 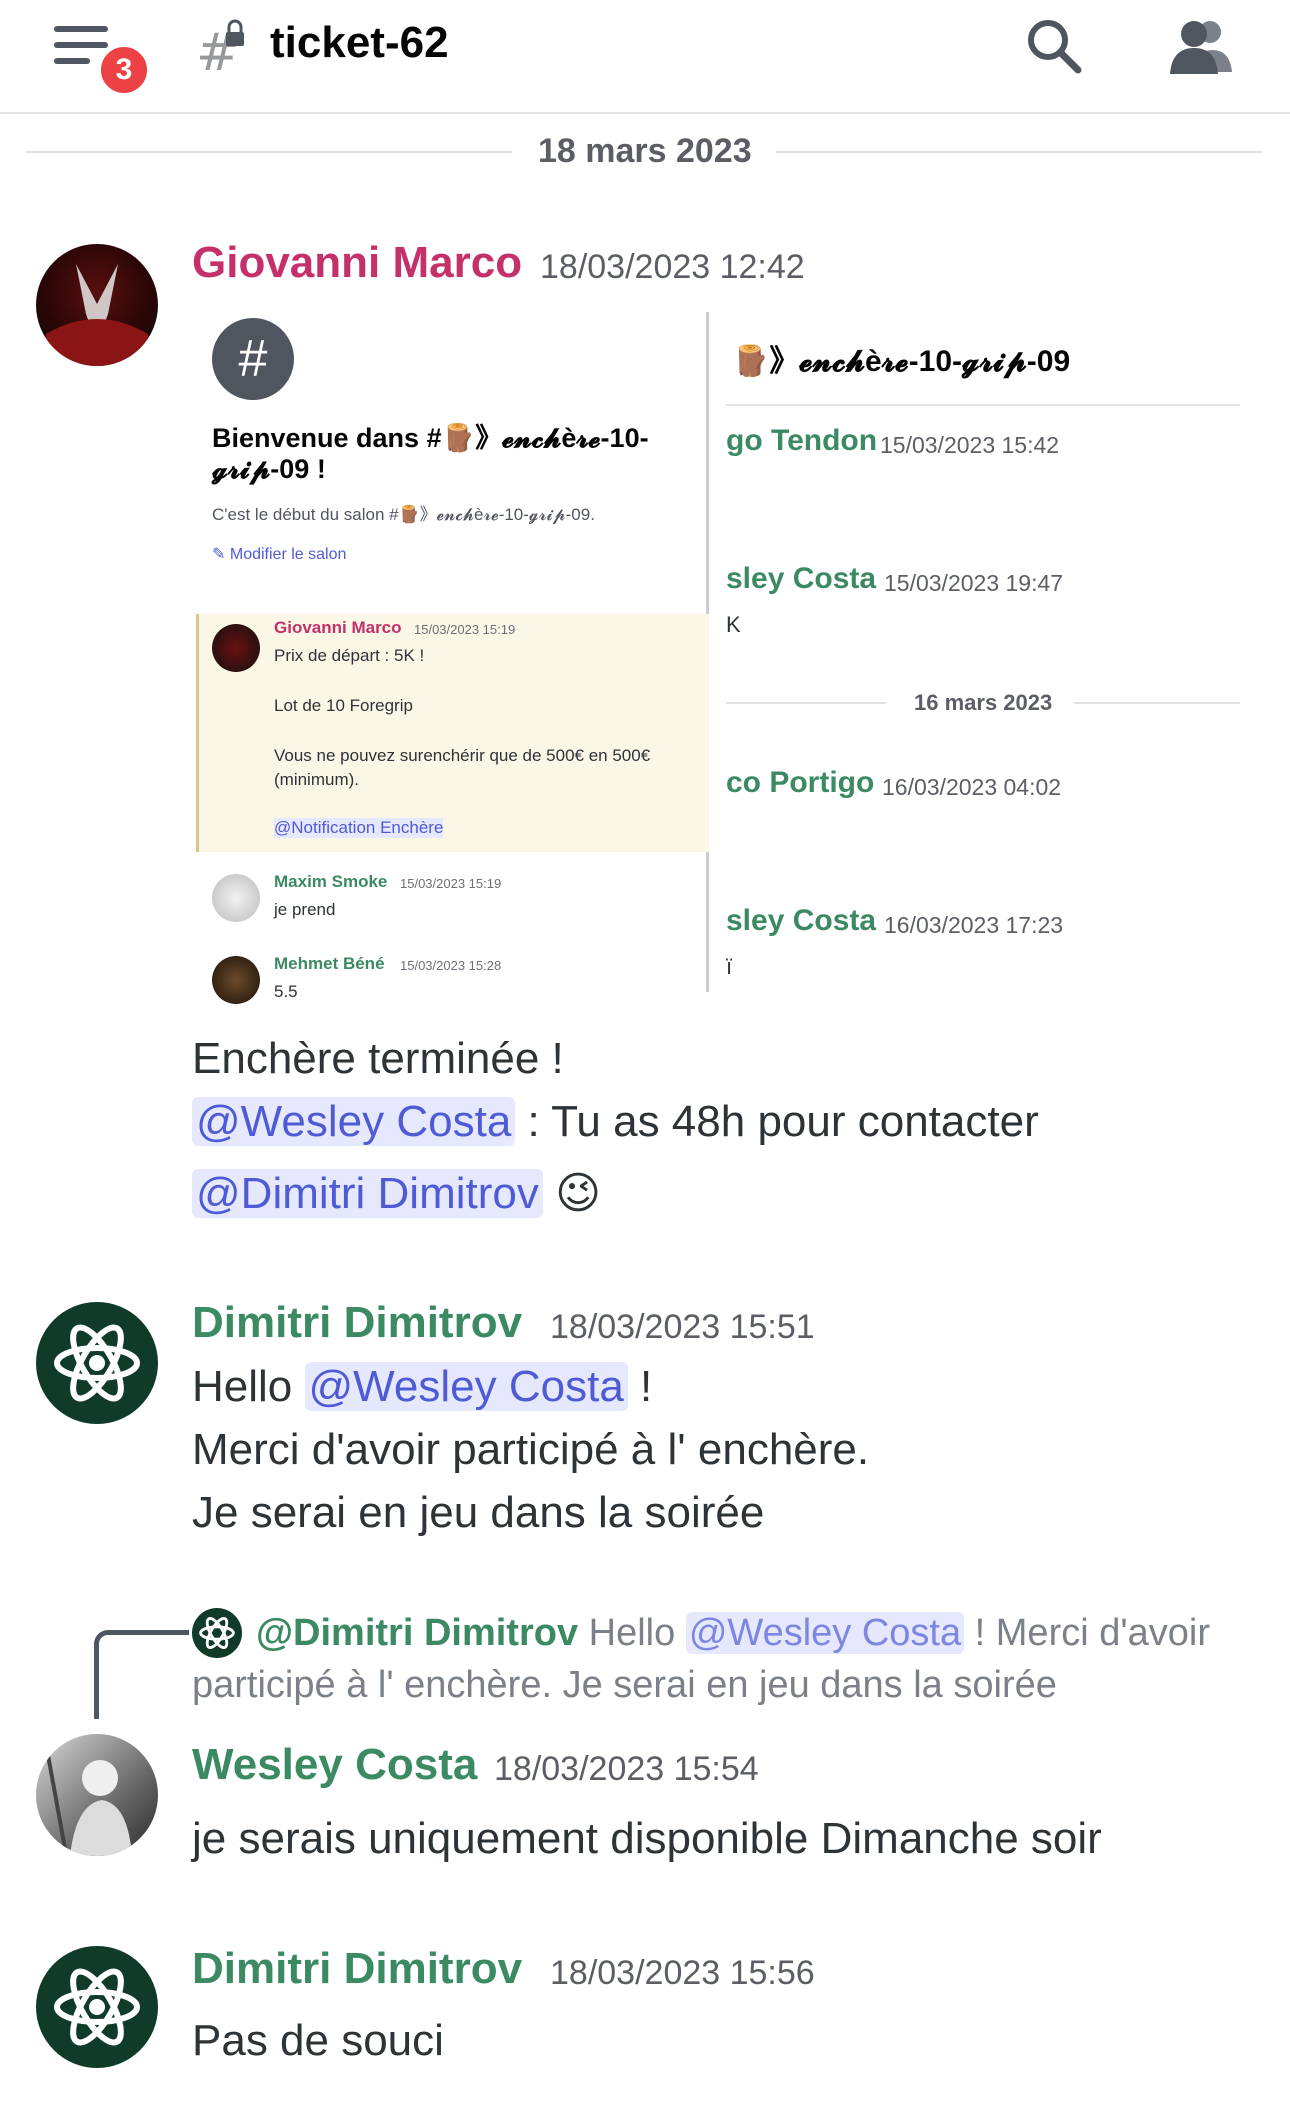 I want to click on right-row-4-name: sley Costa, so click(x=801, y=920).